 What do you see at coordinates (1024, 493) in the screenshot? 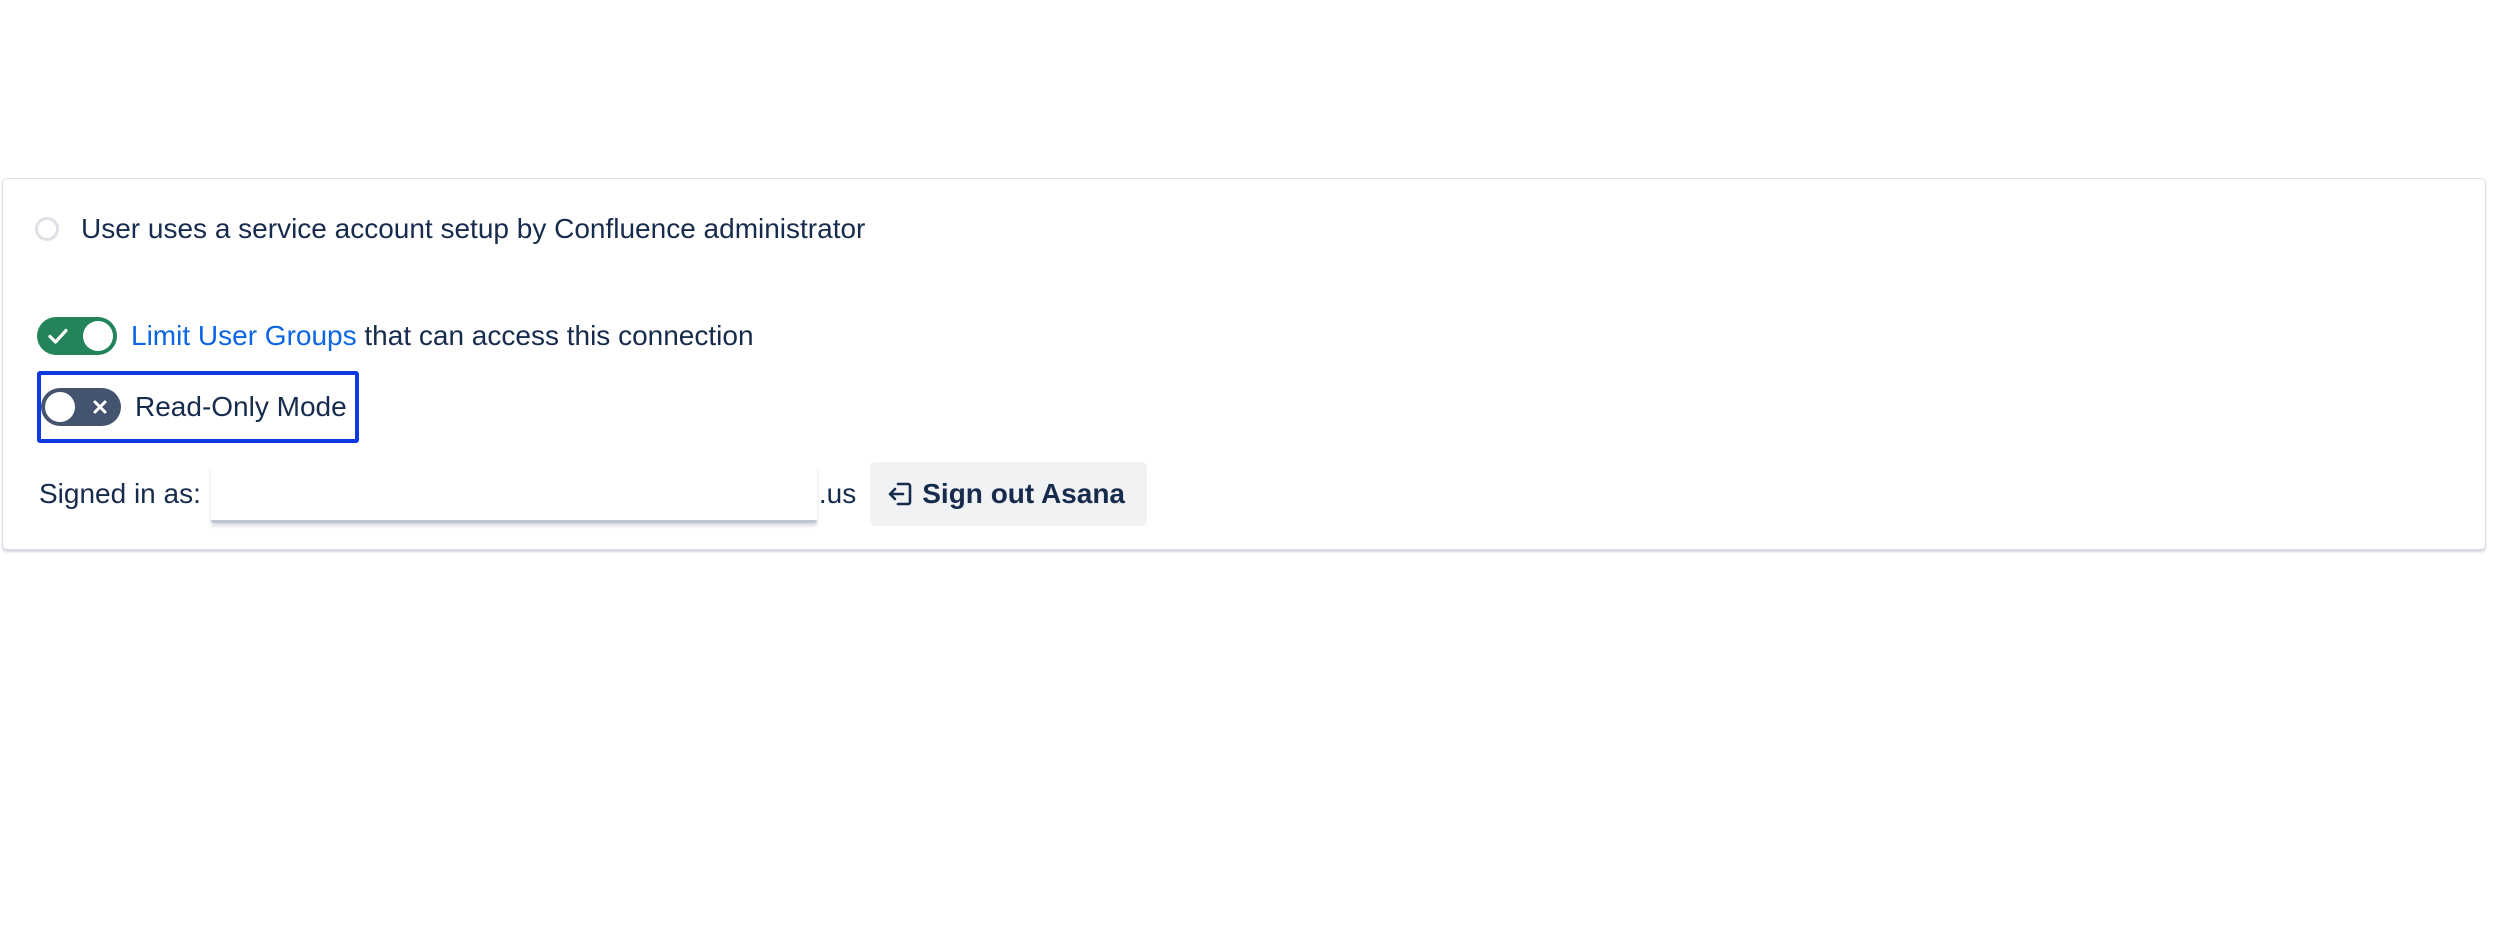
I see `sign-out-button-label: Sign out Asana` at bounding box center [1024, 493].